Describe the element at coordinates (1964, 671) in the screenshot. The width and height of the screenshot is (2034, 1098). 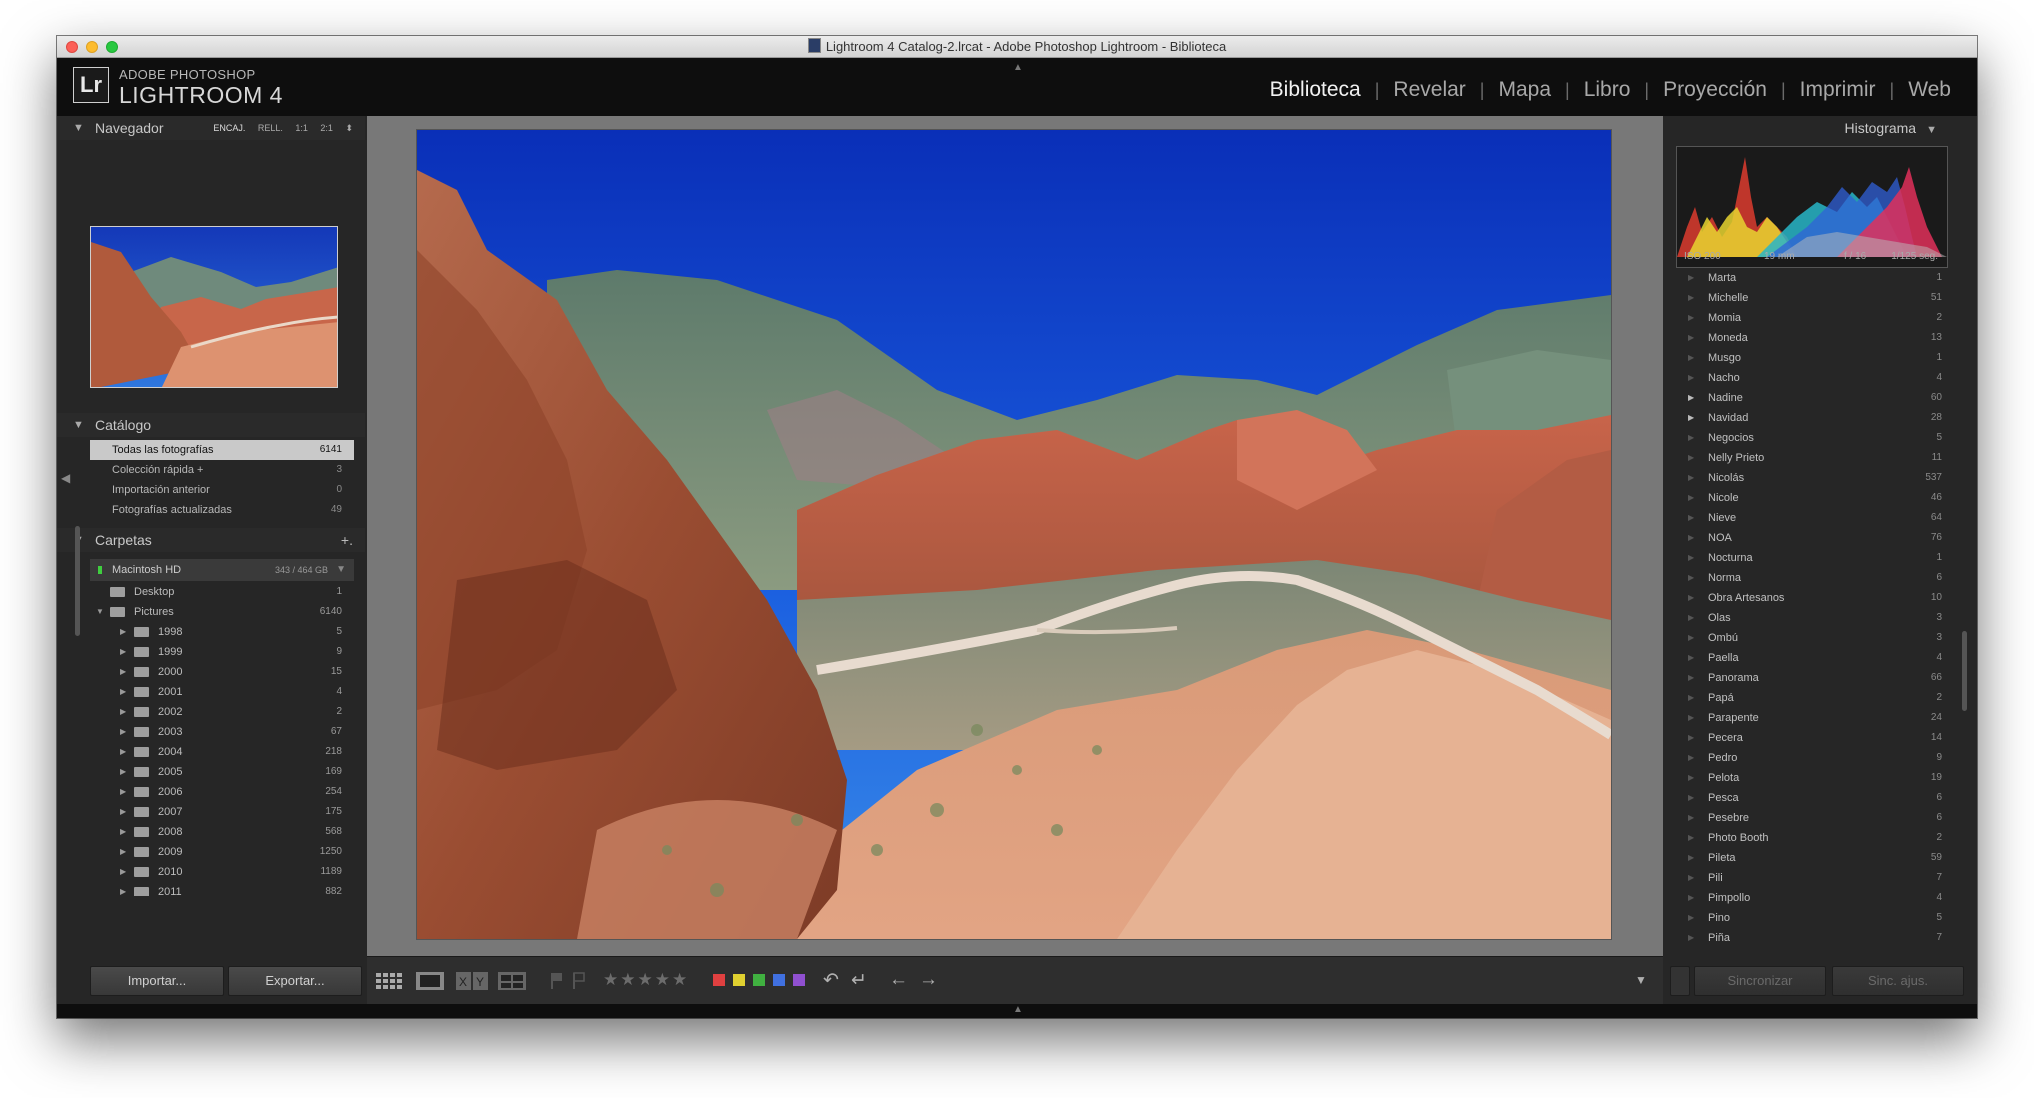
I see `right-panel-scrollbar` at that location.